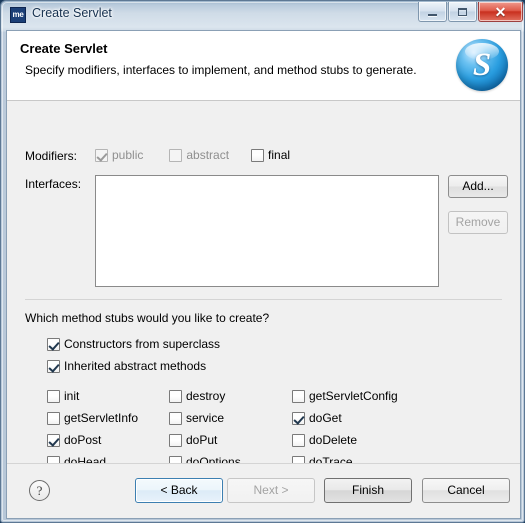 This screenshot has height=523, width=525. I want to click on window-controls: ✕, so click(470, 13).